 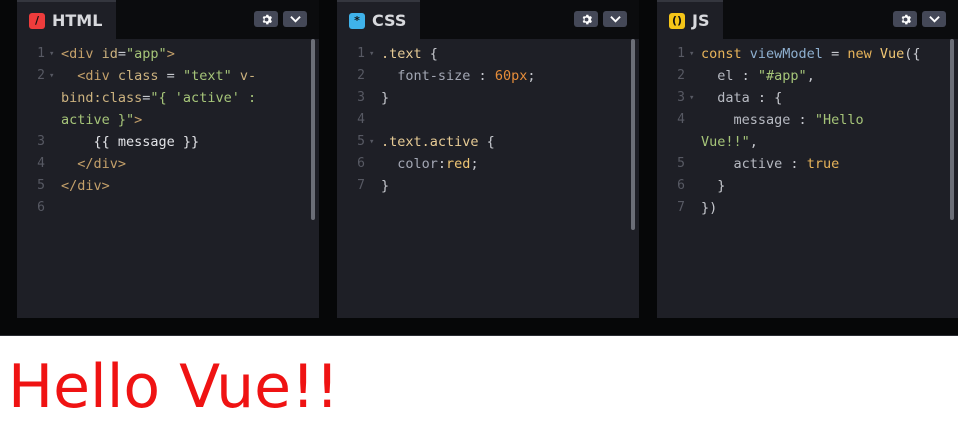 I want to click on code-line: 1 ▾ const viewModel = new Vue({, so click(x=807, y=54).